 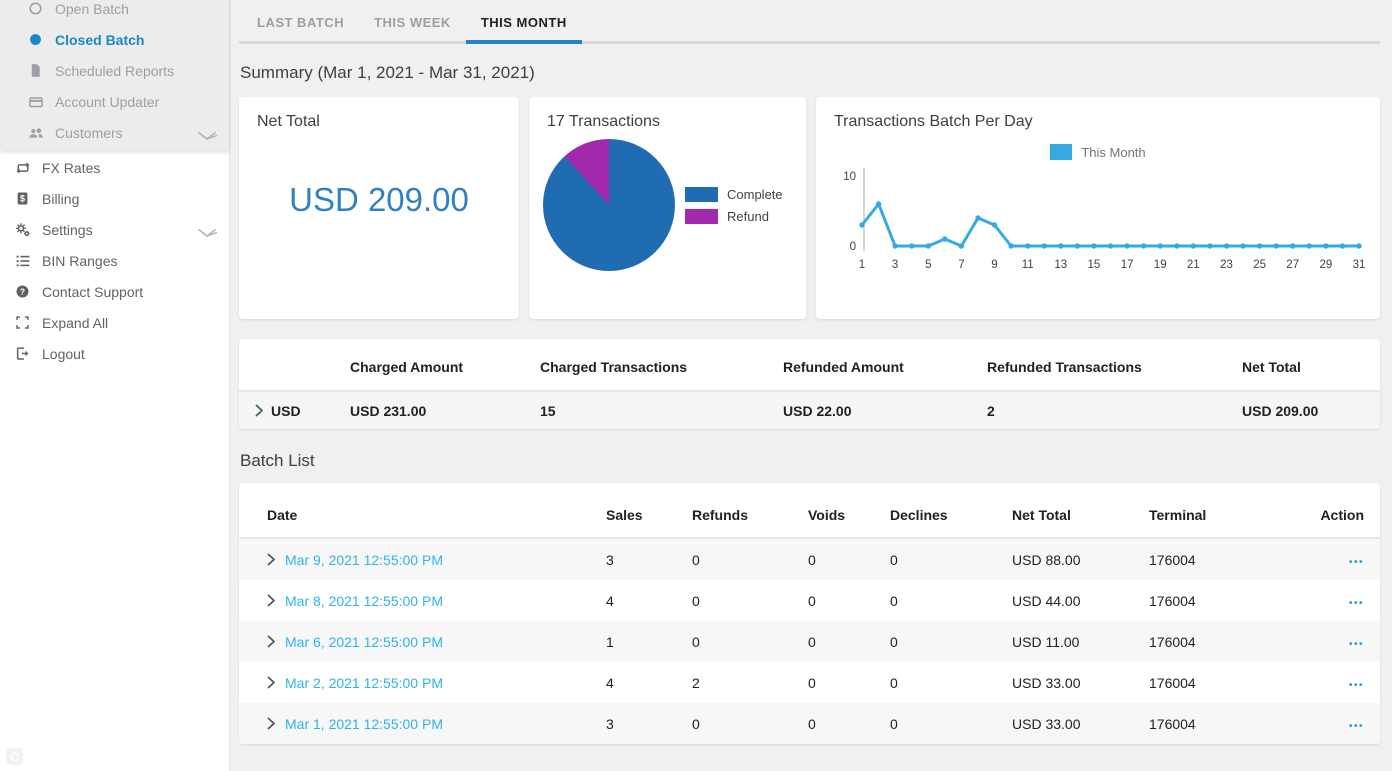 What do you see at coordinates (294, 411) in the screenshot?
I see `currency-expander: USD` at bounding box center [294, 411].